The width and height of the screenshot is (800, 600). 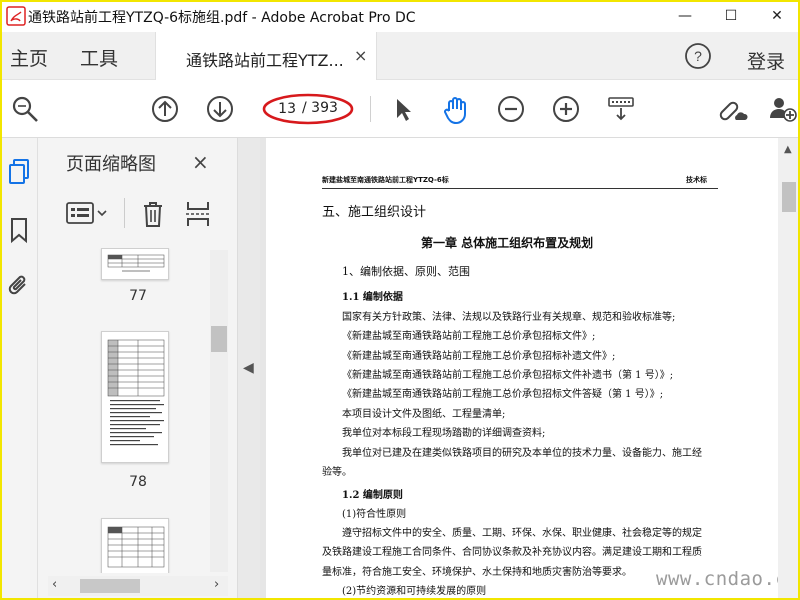 What do you see at coordinates (153, 216) in the screenshot?
I see `delete-pages-icon` at bounding box center [153, 216].